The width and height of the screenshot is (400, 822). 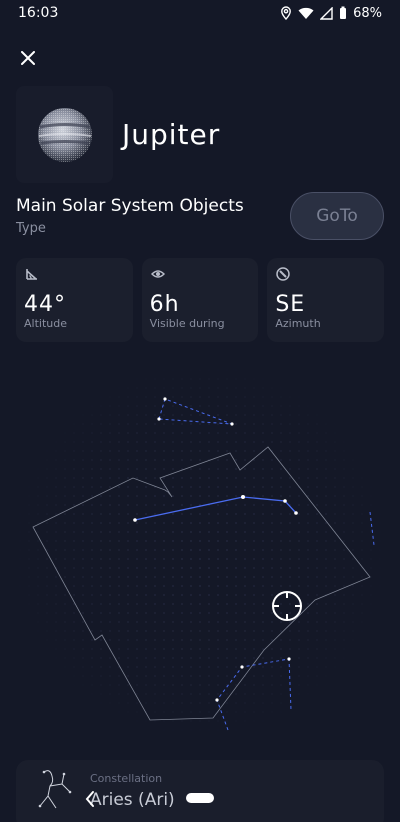 What do you see at coordinates (45, 323) in the screenshot?
I see `altitude-label: Altitude` at bounding box center [45, 323].